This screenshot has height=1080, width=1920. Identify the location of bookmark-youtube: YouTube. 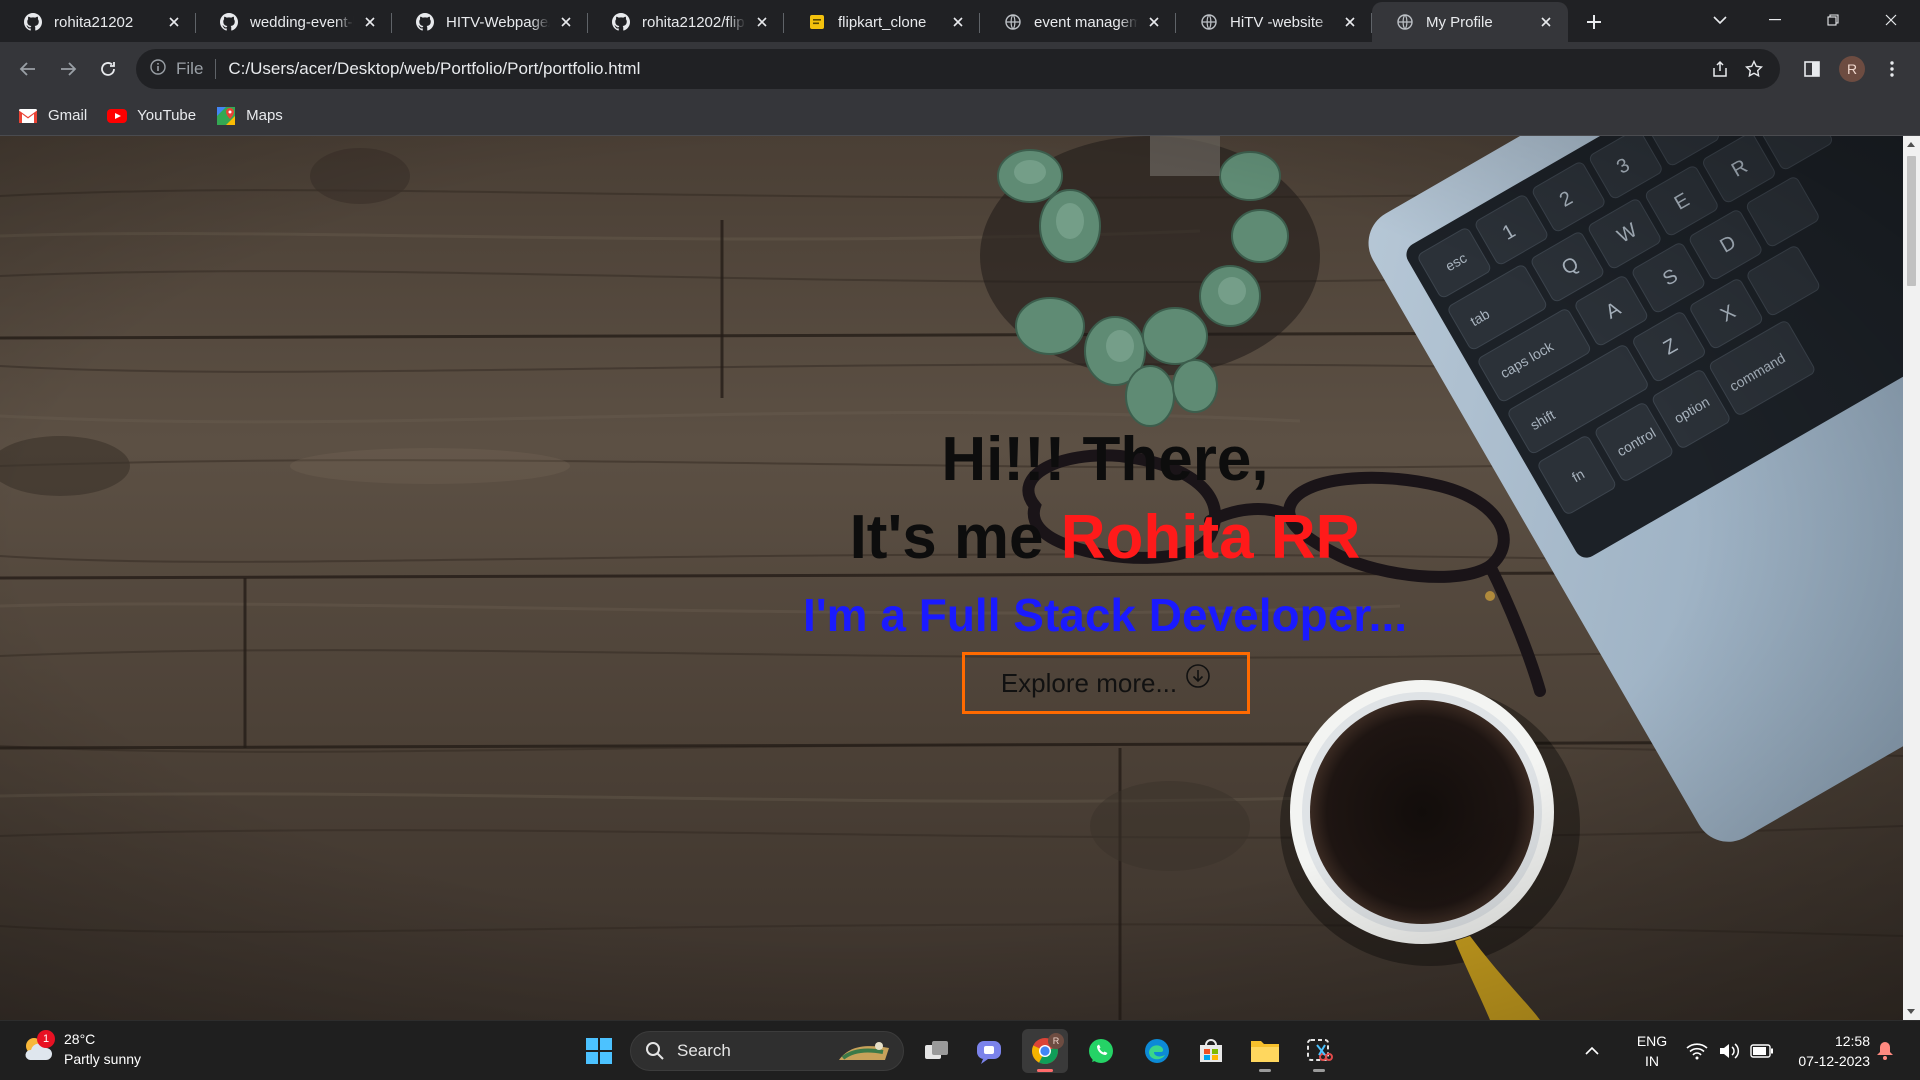
(151, 115).